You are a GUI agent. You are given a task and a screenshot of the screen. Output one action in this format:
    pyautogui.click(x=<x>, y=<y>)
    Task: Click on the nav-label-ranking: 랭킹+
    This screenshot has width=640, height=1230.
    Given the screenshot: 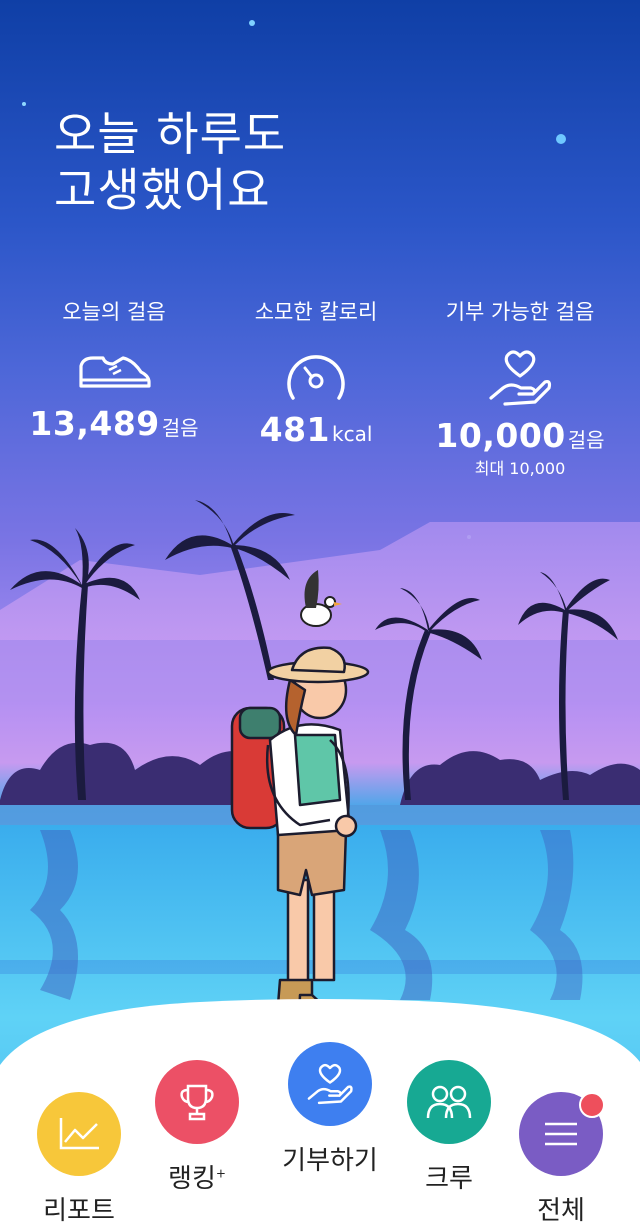 What is the action you would take?
    pyautogui.click(x=197, y=1176)
    